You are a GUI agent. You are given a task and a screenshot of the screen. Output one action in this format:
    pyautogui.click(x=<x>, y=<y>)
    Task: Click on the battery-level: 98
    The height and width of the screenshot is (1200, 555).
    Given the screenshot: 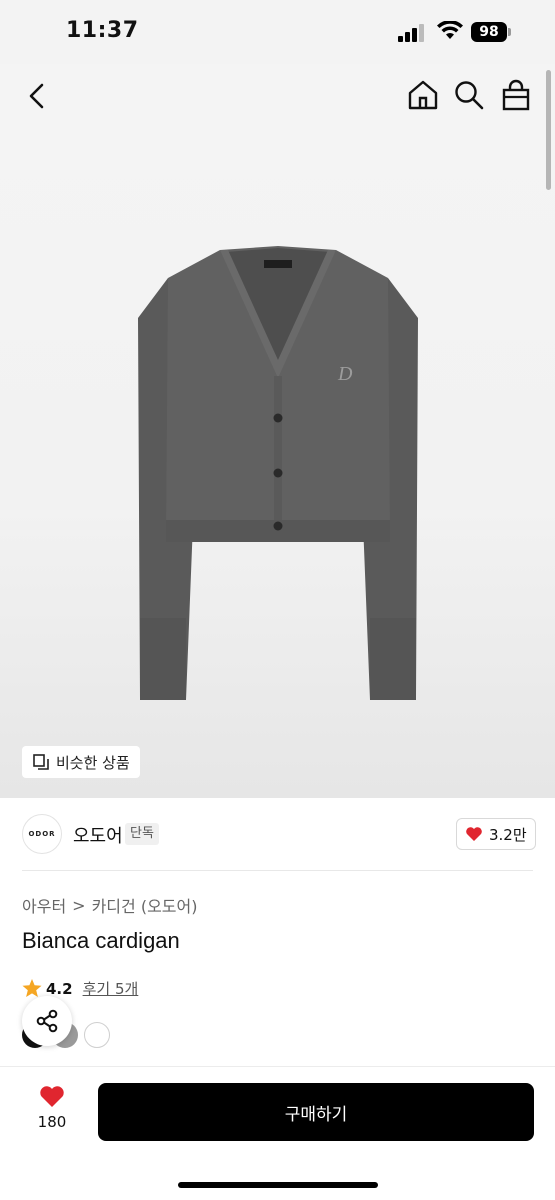 What is the action you would take?
    pyautogui.click(x=489, y=32)
    